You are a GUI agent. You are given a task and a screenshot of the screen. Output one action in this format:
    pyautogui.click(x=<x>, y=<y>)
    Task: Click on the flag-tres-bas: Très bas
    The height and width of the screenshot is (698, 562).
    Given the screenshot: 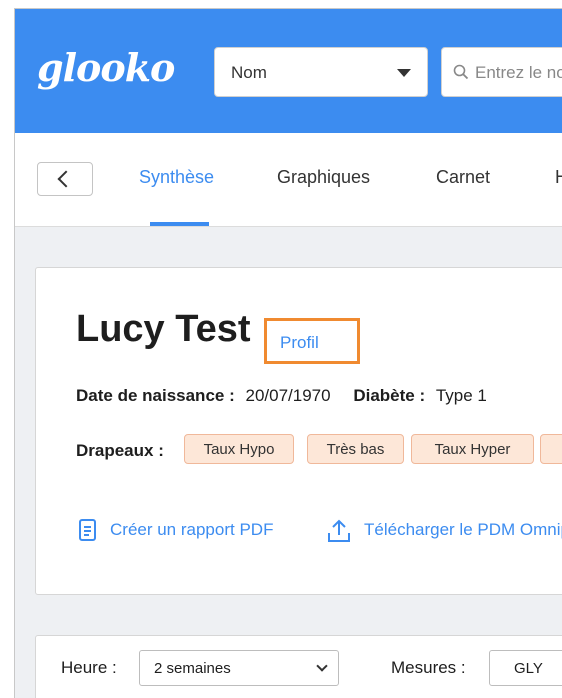 What is the action you would take?
    pyautogui.click(x=355, y=449)
    